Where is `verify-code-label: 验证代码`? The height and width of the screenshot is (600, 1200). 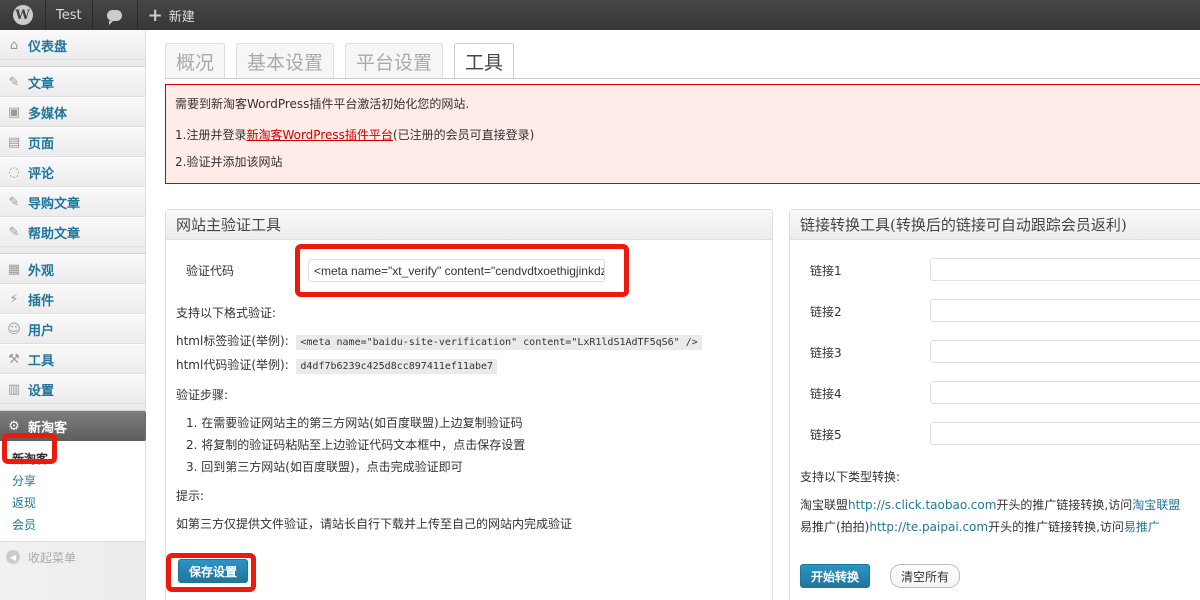 verify-code-label: 验证代码 is located at coordinates (210, 271).